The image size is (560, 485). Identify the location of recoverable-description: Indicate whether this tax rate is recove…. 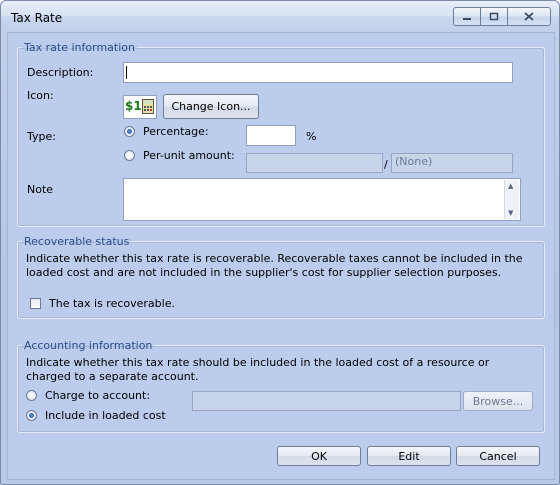
(274, 265).